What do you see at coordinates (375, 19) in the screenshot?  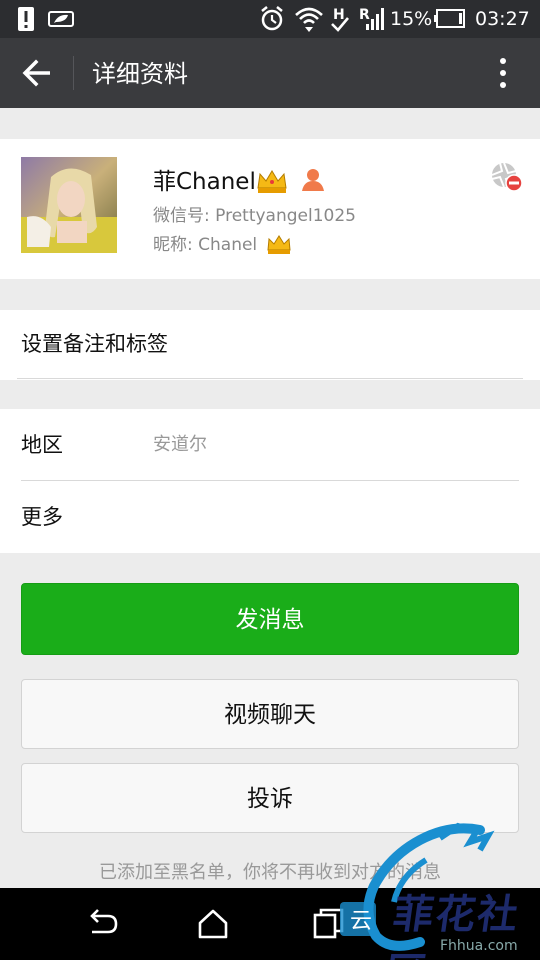 I see `signal-icon` at bounding box center [375, 19].